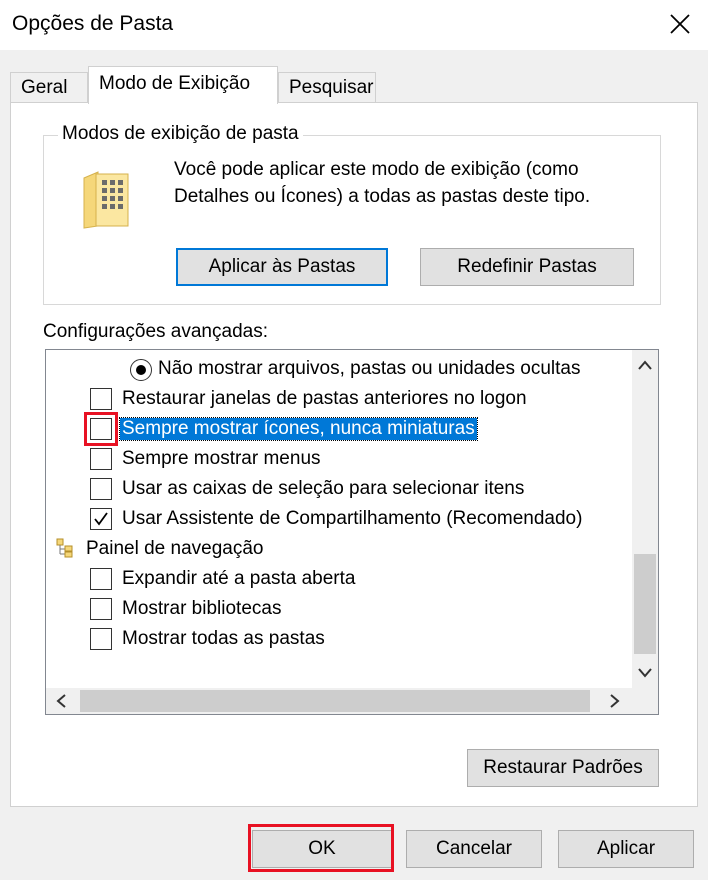  I want to click on close-icon, so click(680, 24).